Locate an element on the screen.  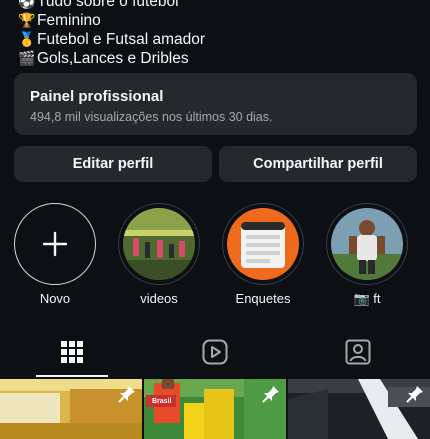
highlight-new: Novo is located at coordinates (55, 254).